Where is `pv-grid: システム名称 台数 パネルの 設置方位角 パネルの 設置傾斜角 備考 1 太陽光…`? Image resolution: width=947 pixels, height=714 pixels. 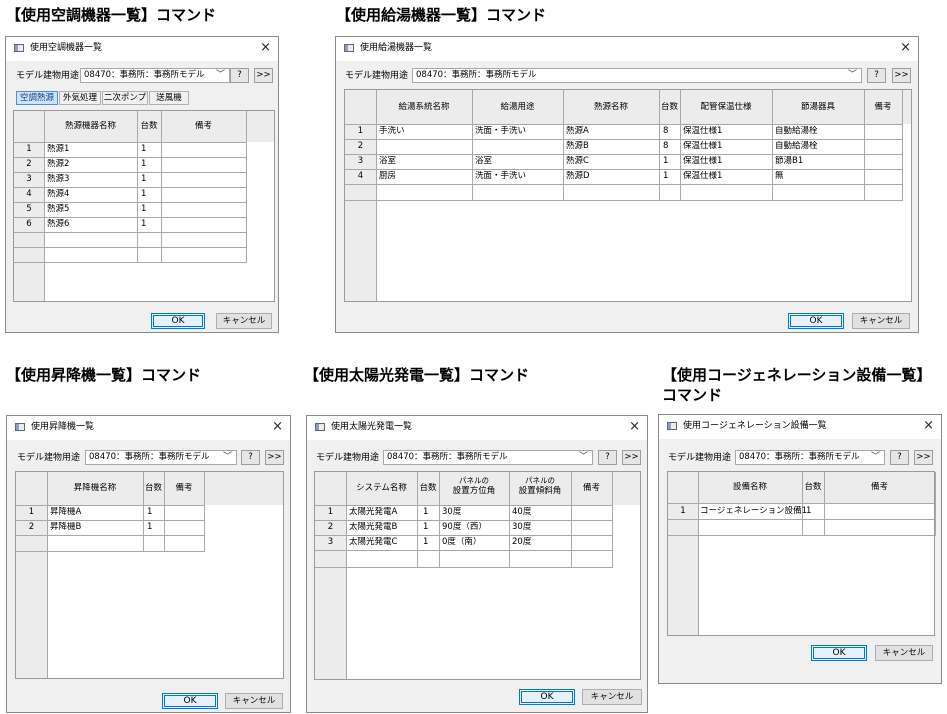
pv-grid: システム名称 台数 パネルの 設置方位角 パネルの 設置傾斜角 備考 1 太陽光… is located at coordinates (477, 575).